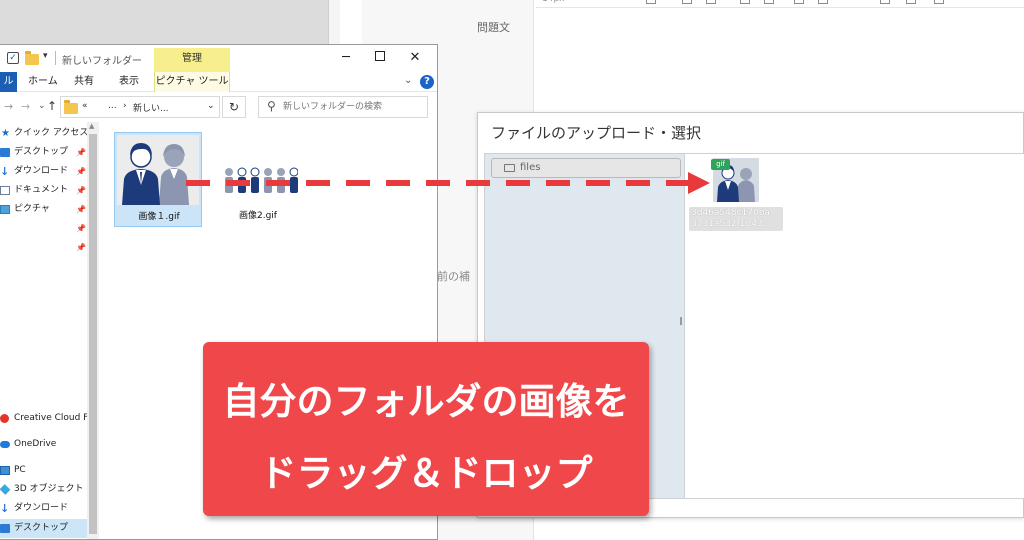 This screenshot has height=540, width=1024. I want to click on maximize-icon, so click(380, 56).